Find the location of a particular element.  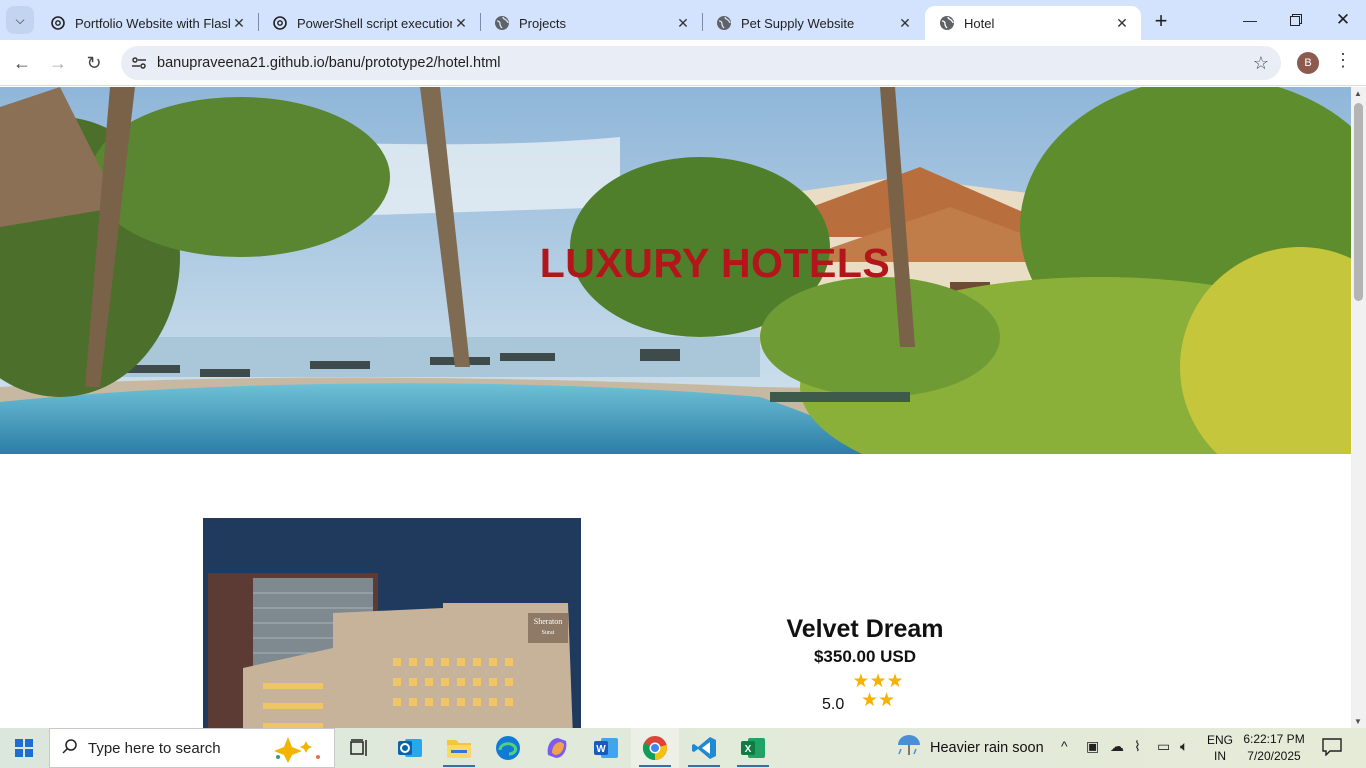

taskbar-excel: X is located at coordinates (753, 748).